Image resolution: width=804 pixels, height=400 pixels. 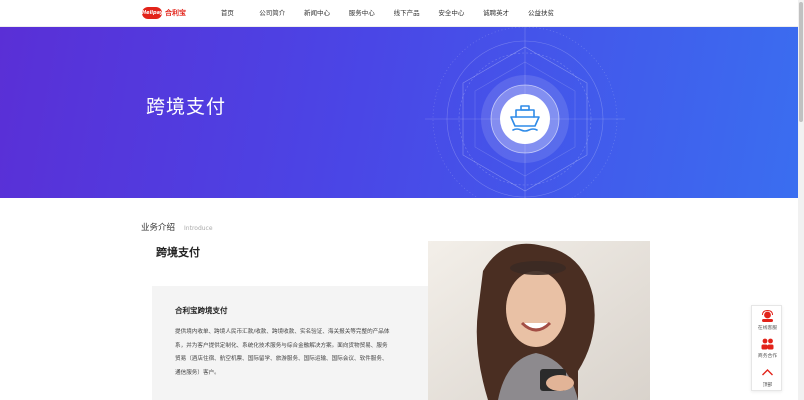 I want to click on tool-label: 商务合作, so click(x=767, y=356).